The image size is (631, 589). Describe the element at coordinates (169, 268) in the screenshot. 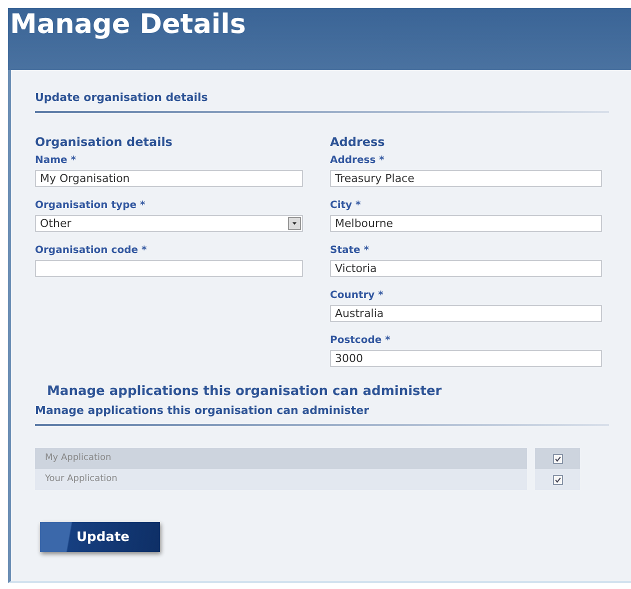

I see `input-field` at that location.